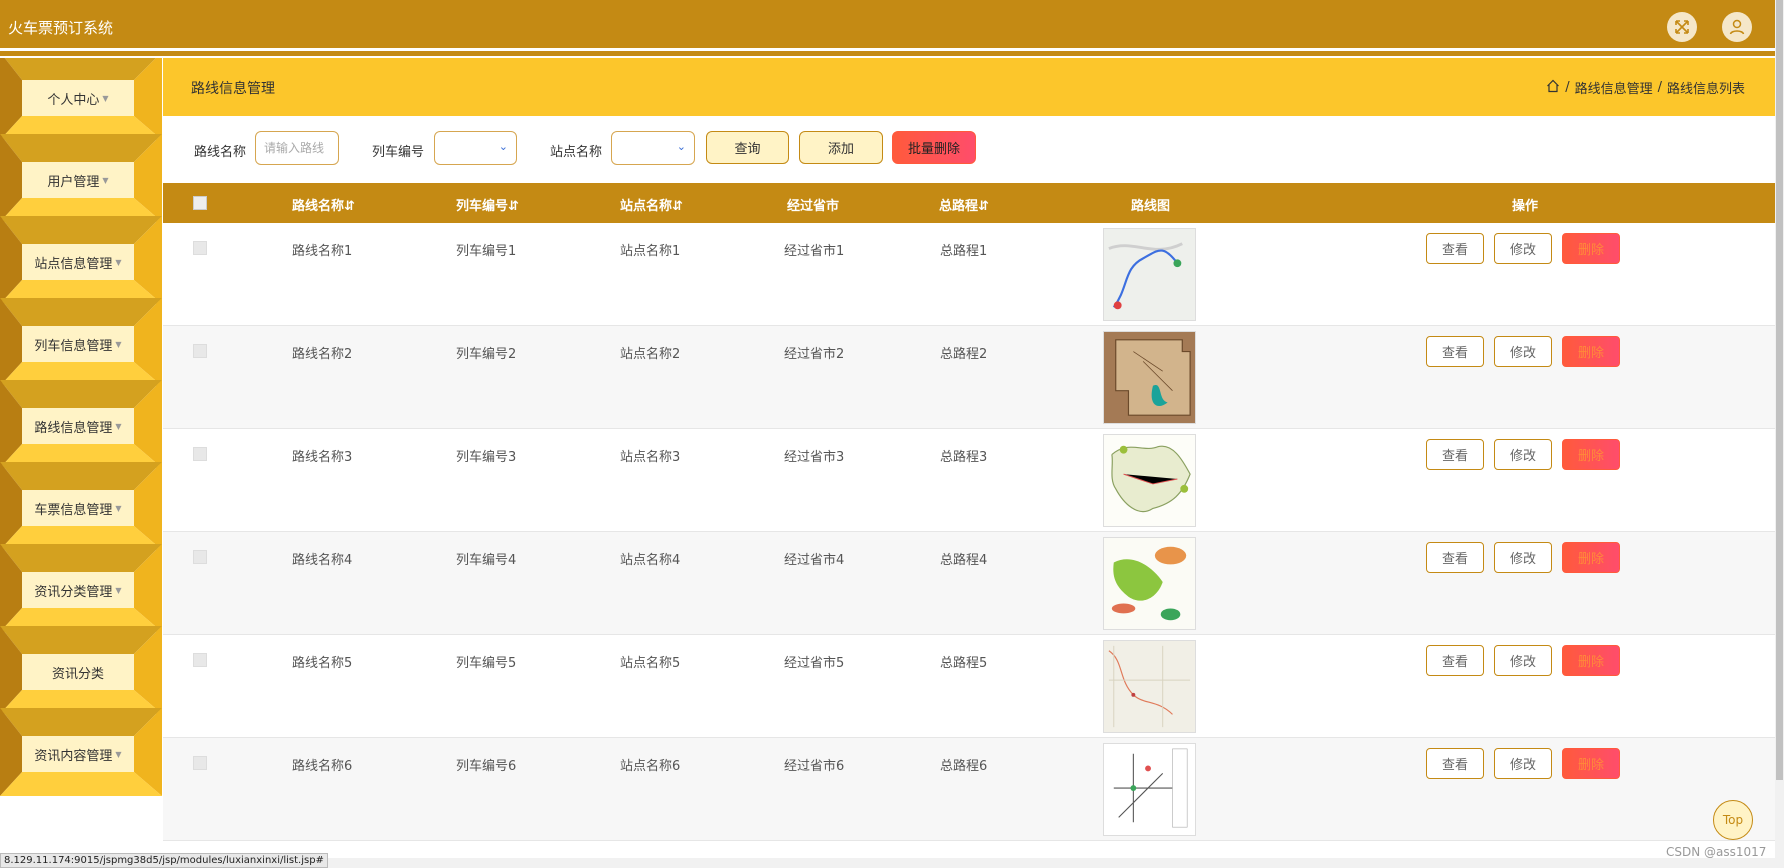  I want to click on batch-delete-button: 批量删除, so click(934, 147).